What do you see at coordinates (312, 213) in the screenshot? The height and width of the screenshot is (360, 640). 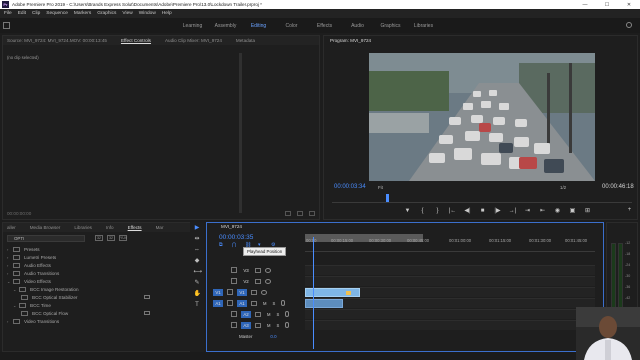 I see `export-icon` at bounding box center [312, 213].